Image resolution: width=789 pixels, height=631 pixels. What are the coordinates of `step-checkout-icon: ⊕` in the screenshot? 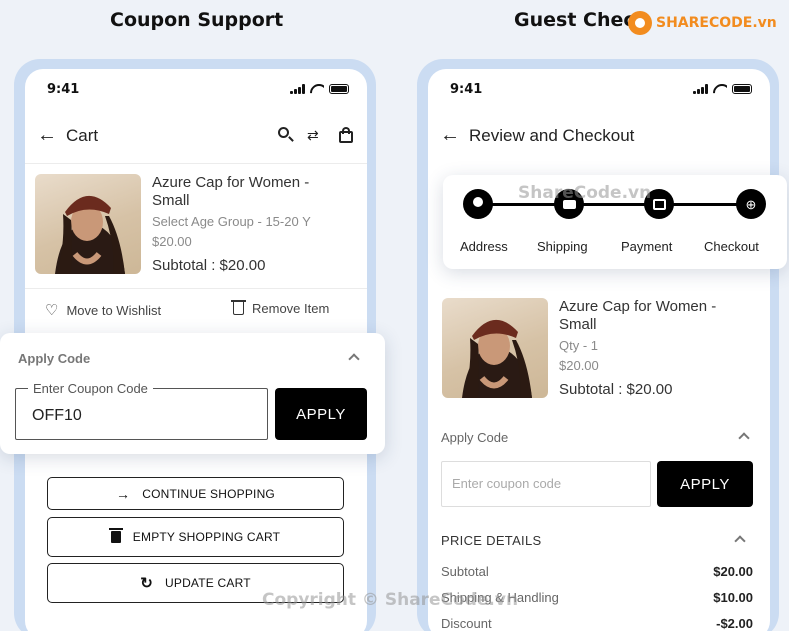 It's located at (751, 204).